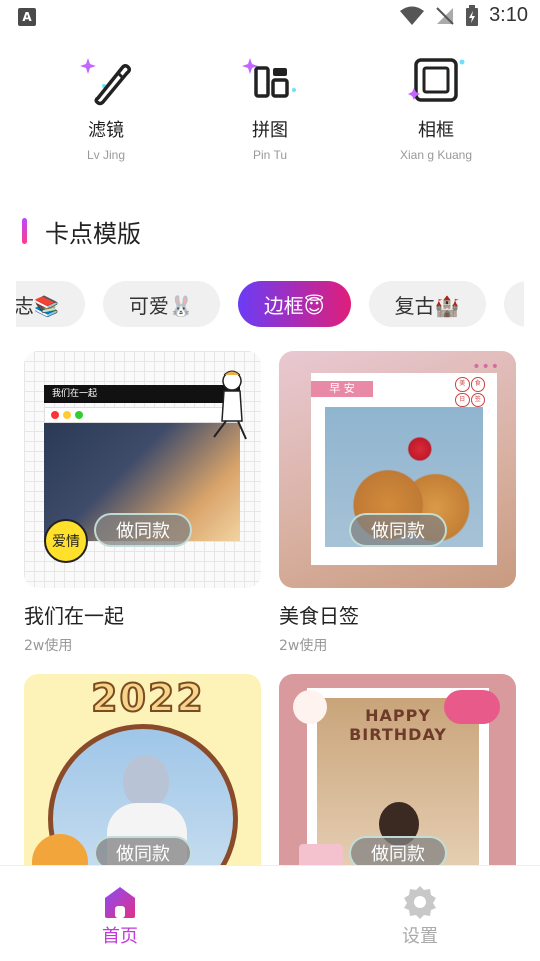 The width and height of the screenshot is (540, 961). I want to click on love-badge: 爱情, so click(66, 541).